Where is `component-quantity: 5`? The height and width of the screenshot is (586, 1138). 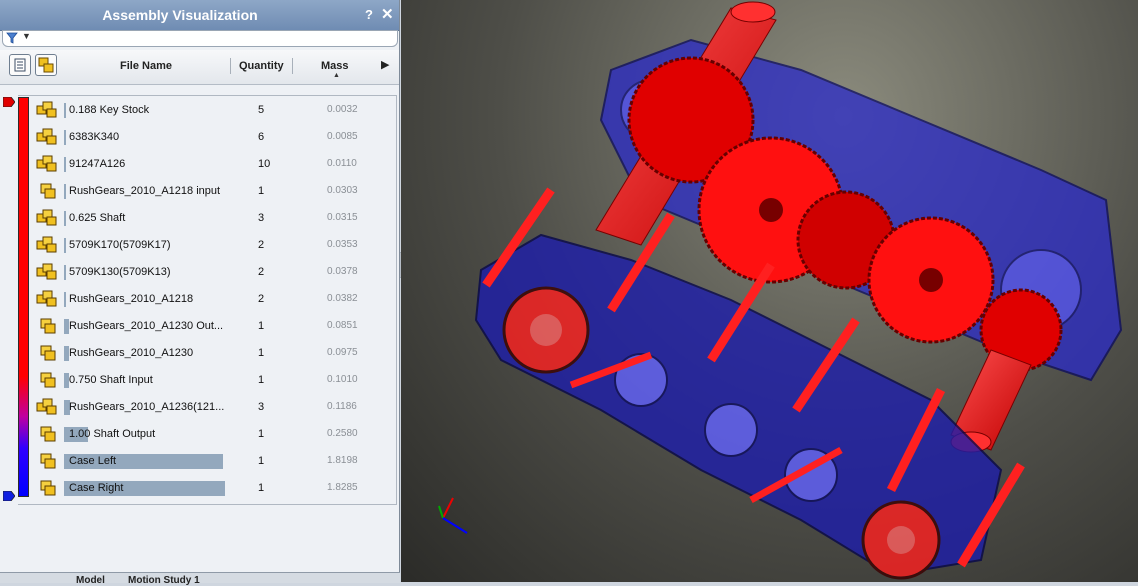
component-quantity: 5 is located at coordinates (261, 110).